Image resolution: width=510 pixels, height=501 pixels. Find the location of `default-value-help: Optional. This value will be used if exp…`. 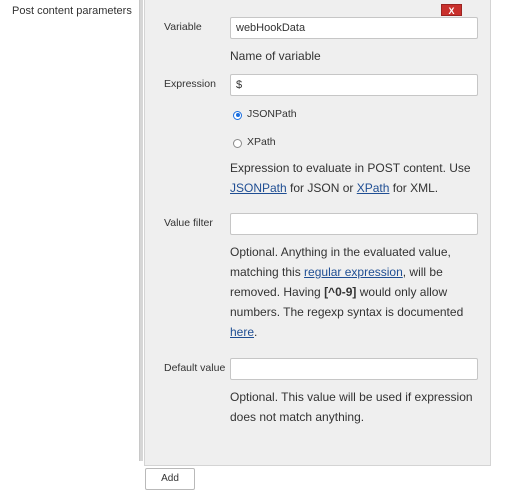

default-value-help: Optional. This value will be used if exp… is located at coordinates (351, 407).